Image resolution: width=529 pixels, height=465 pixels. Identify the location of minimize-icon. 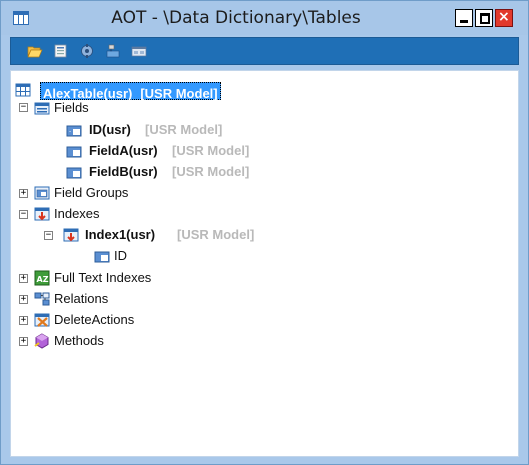
(464, 21).